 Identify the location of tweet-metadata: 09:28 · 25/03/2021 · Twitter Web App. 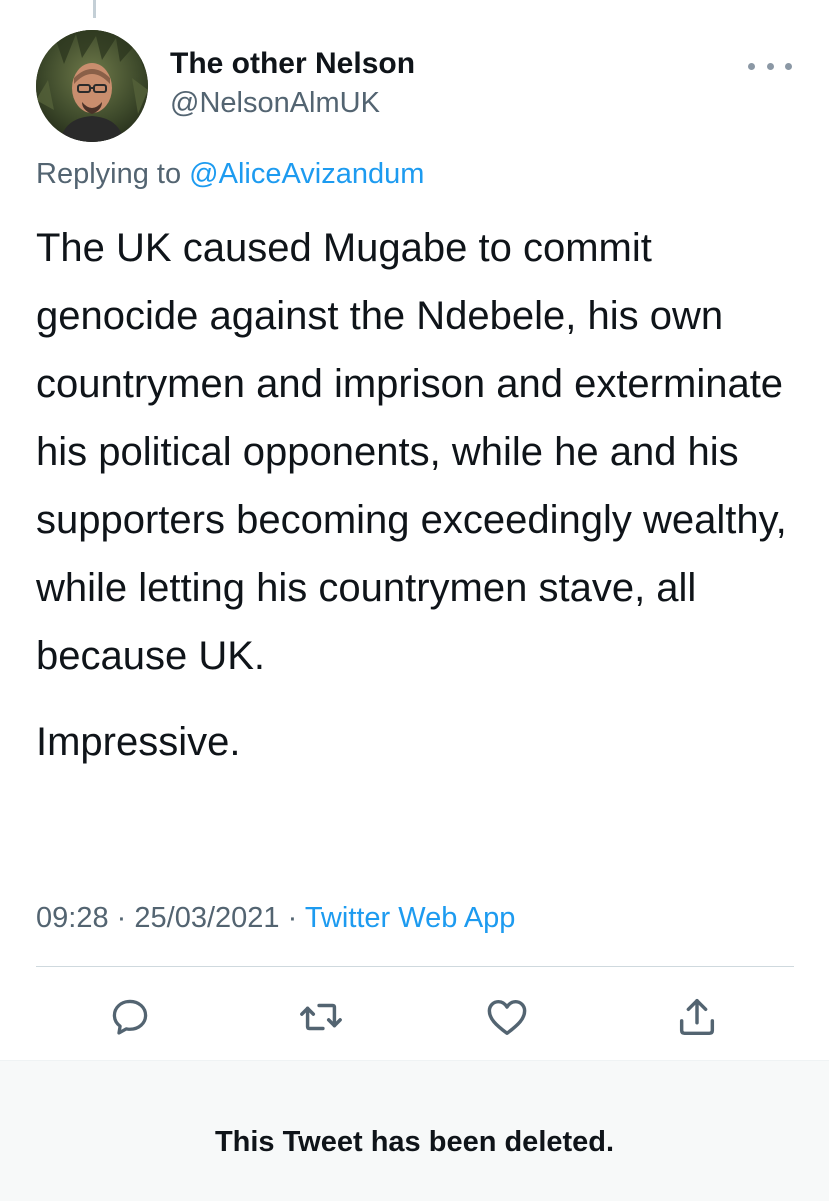
(275, 918).